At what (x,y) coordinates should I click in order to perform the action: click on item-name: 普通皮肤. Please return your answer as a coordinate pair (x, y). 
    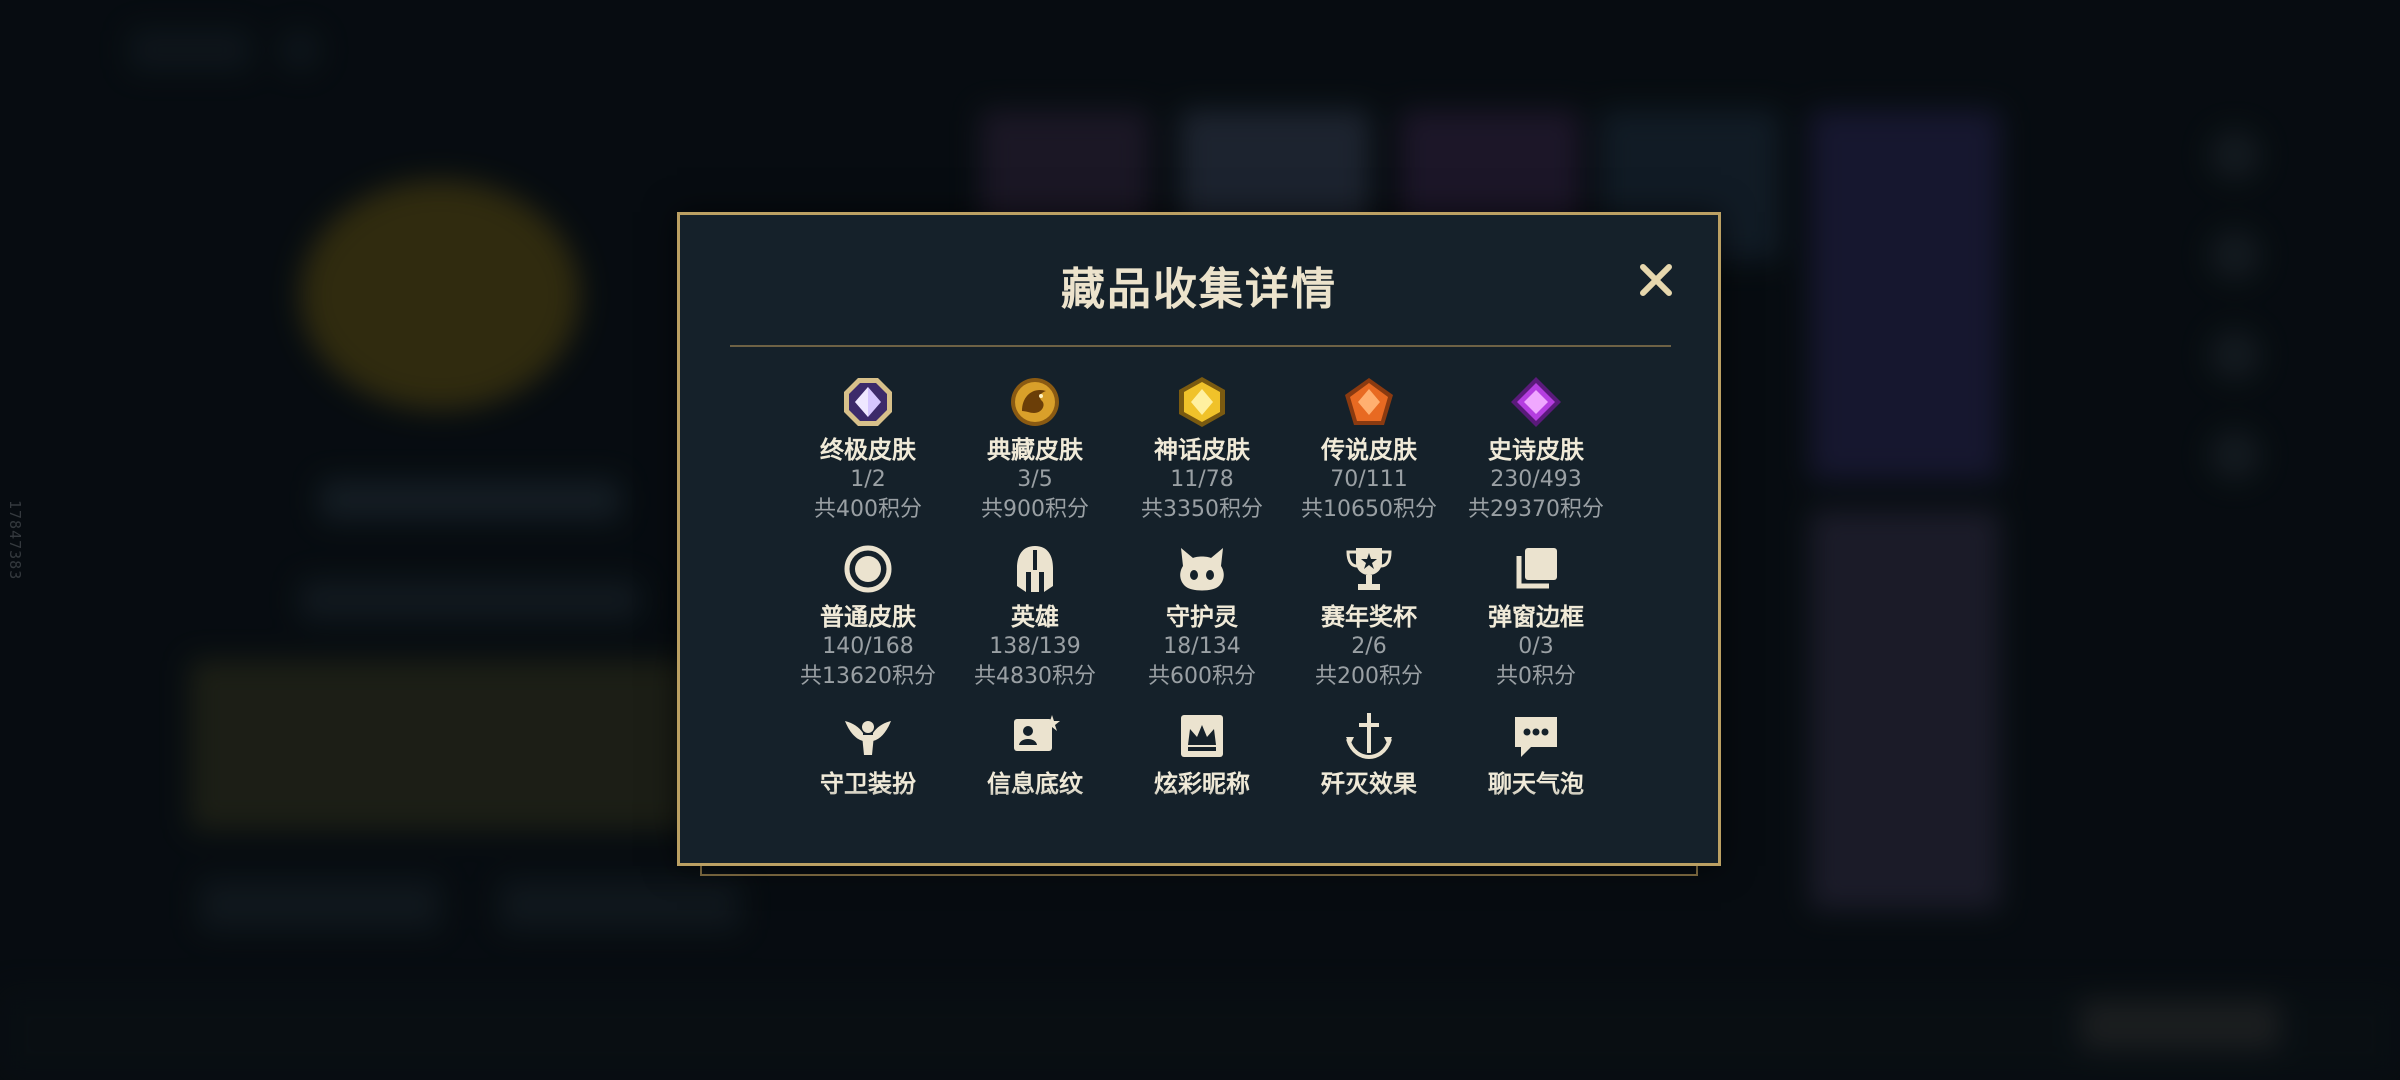
    Looking at the image, I should click on (868, 617).